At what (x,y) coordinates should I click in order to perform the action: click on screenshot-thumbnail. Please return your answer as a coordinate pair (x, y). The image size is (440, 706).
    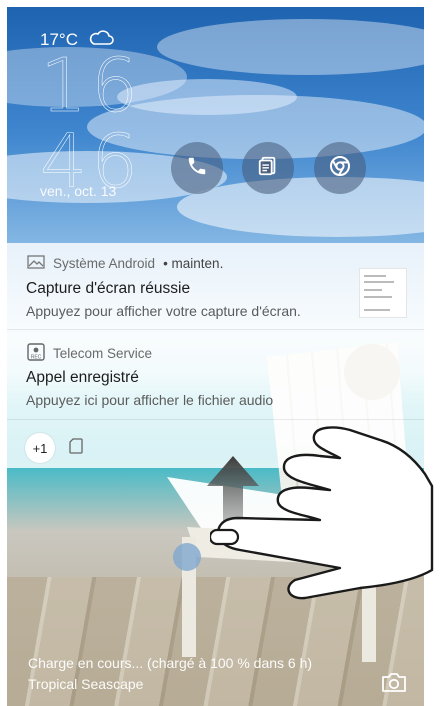
    Looking at the image, I should click on (383, 293).